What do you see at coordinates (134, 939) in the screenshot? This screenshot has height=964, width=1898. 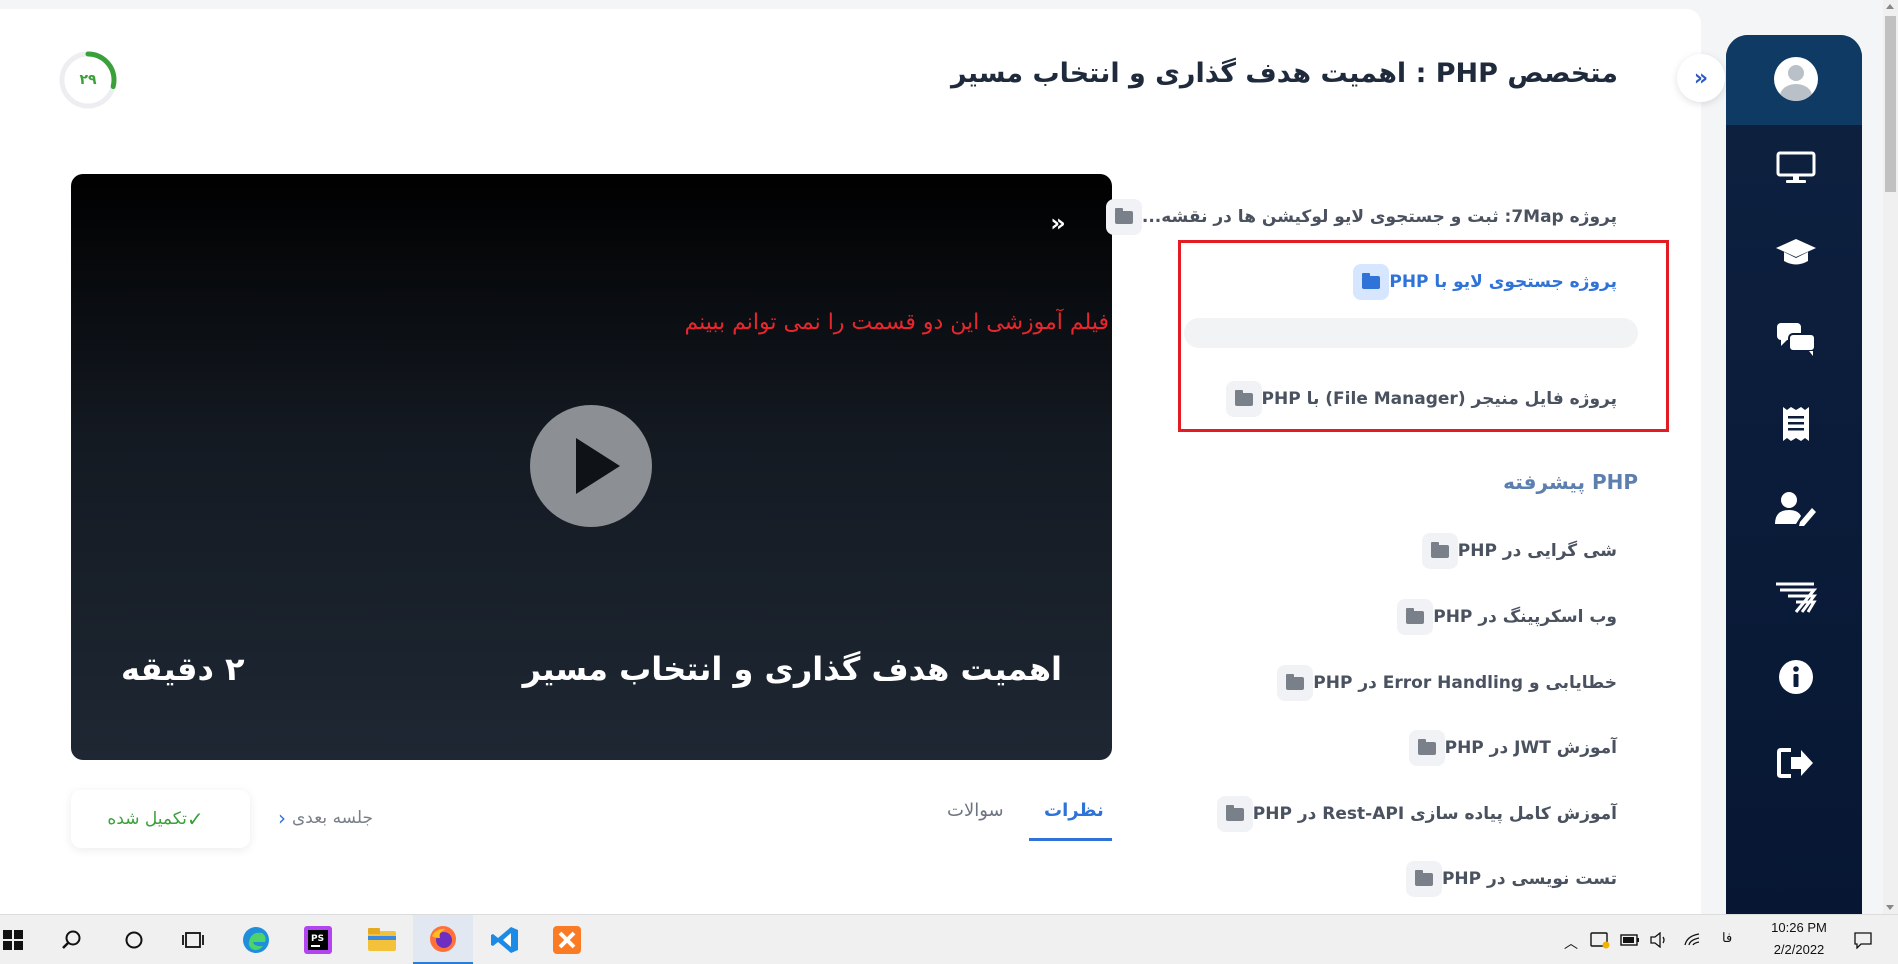 I see `cortana-icon` at bounding box center [134, 939].